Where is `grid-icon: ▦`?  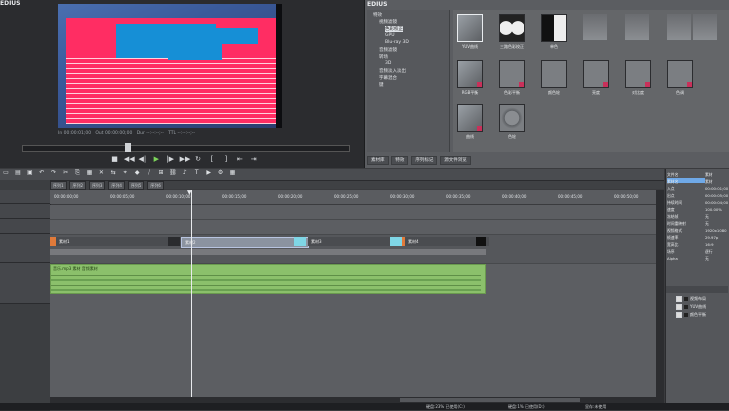 grid-icon: ▦ is located at coordinates (233, 173).